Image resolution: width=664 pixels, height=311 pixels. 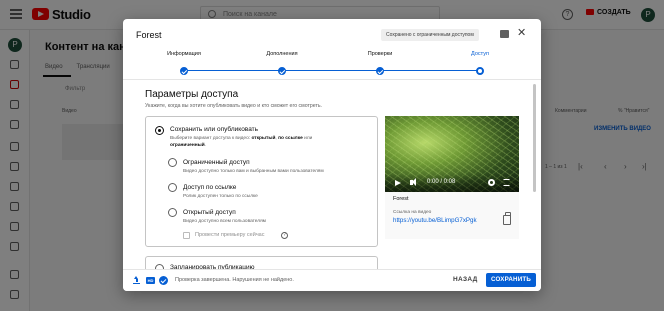 What do you see at coordinates (465, 279) in the screenshot?
I see `back-button: НАЗАД` at bounding box center [465, 279].